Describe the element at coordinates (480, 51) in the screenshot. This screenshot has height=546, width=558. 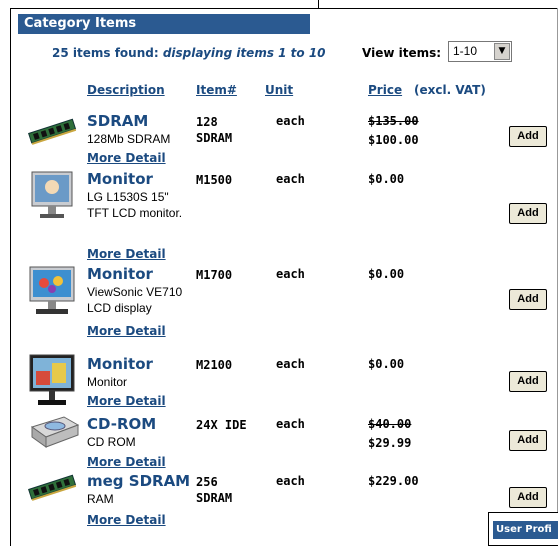
I see `view-items-select: 1-10 ▼` at that location.